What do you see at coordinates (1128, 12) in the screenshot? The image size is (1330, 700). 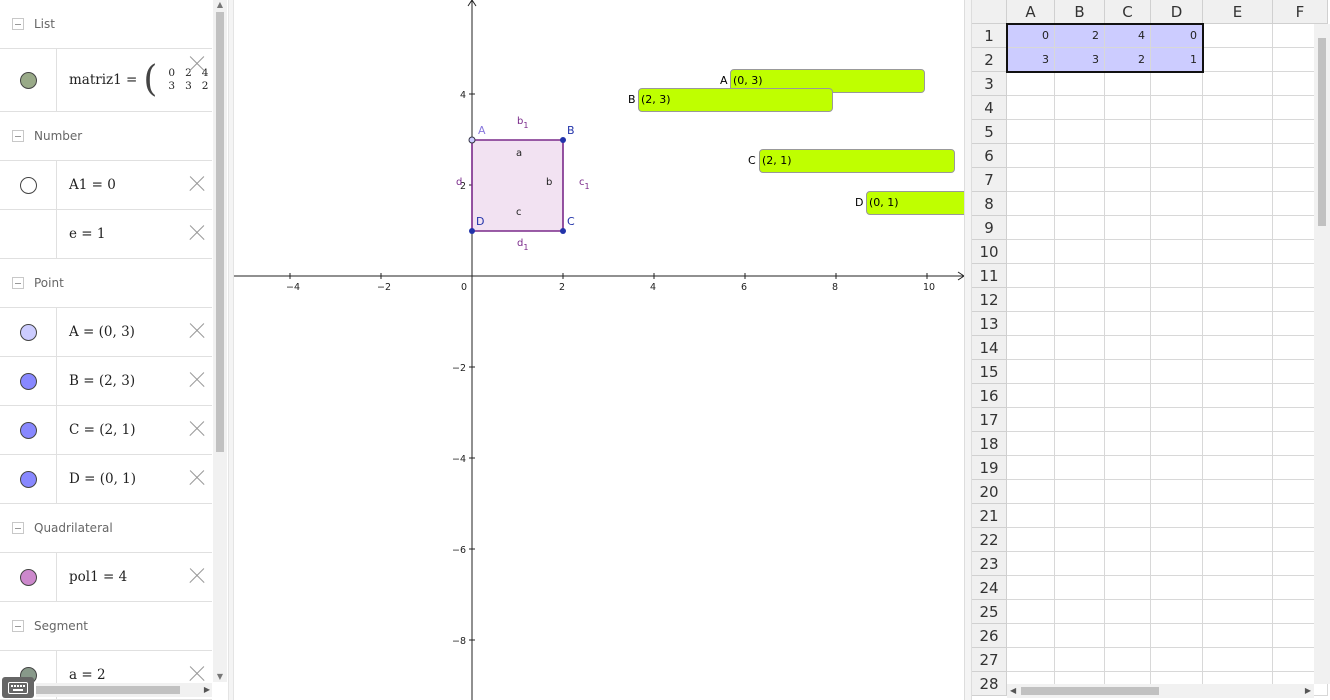 I see `column-header-C: C` at bounding box center [1128, 12].